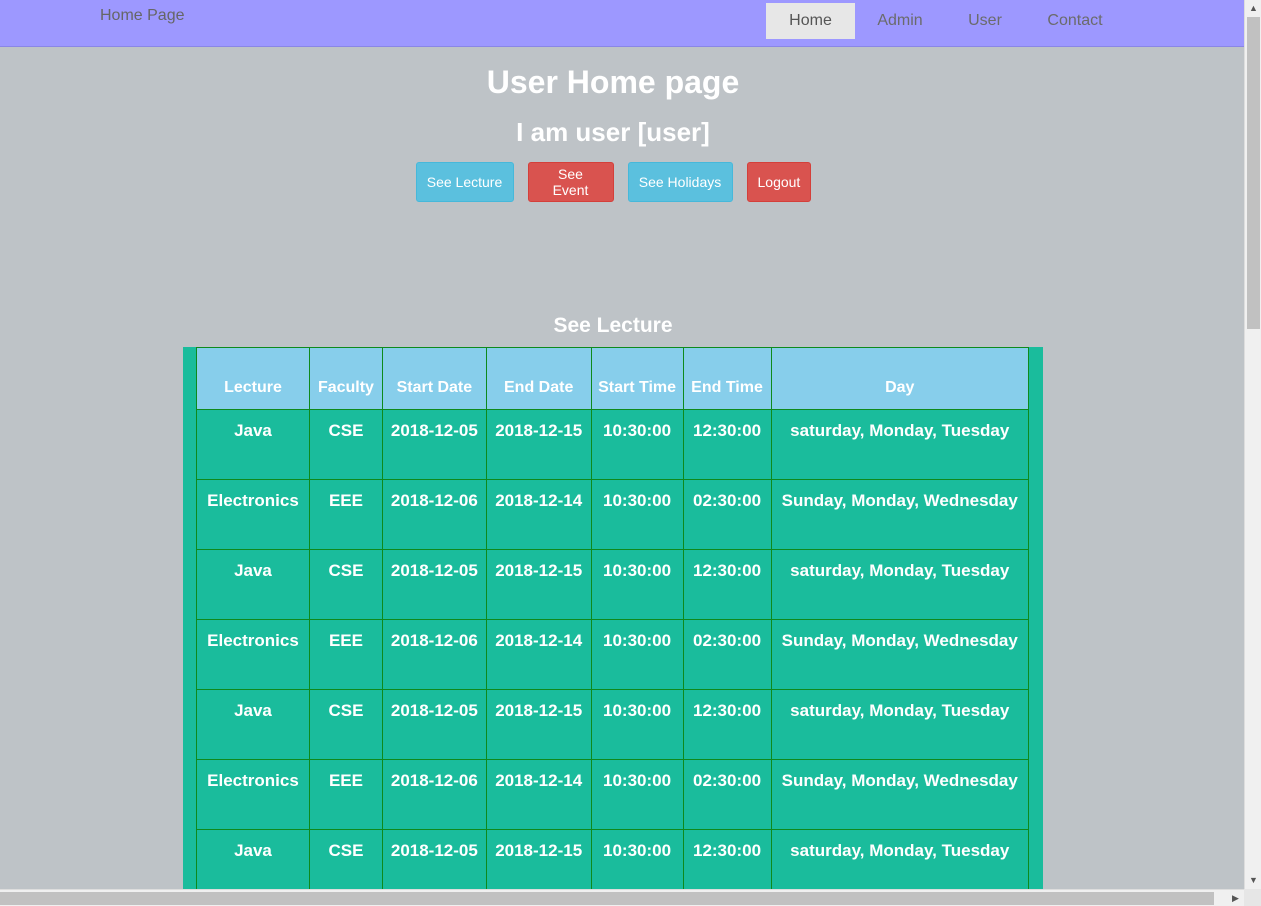  I want to click on column-header-day: Day, so click(899, 378).